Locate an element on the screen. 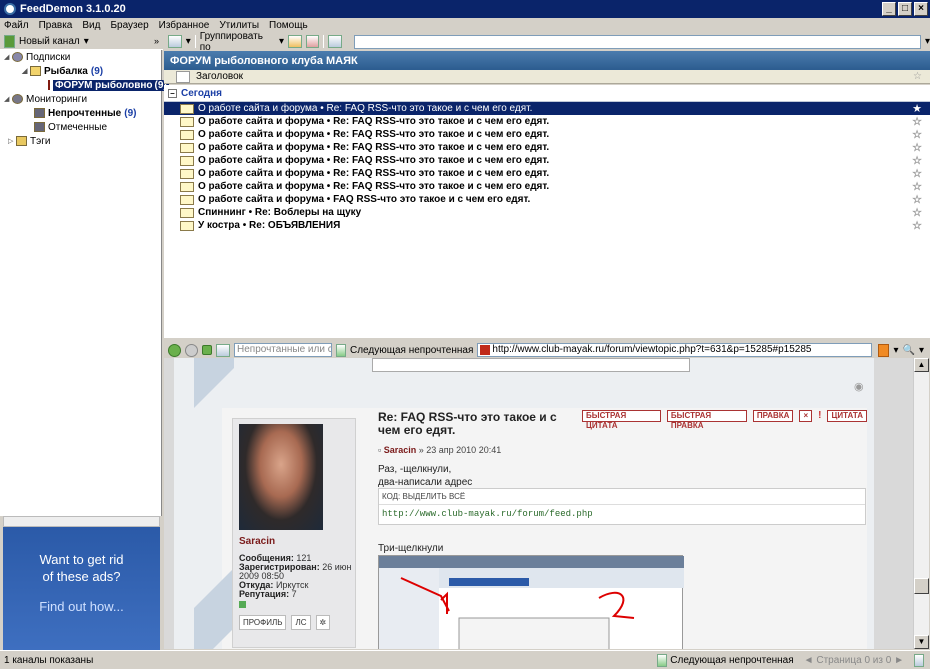  menu-file: Файл is located at coordinates (16, 25).